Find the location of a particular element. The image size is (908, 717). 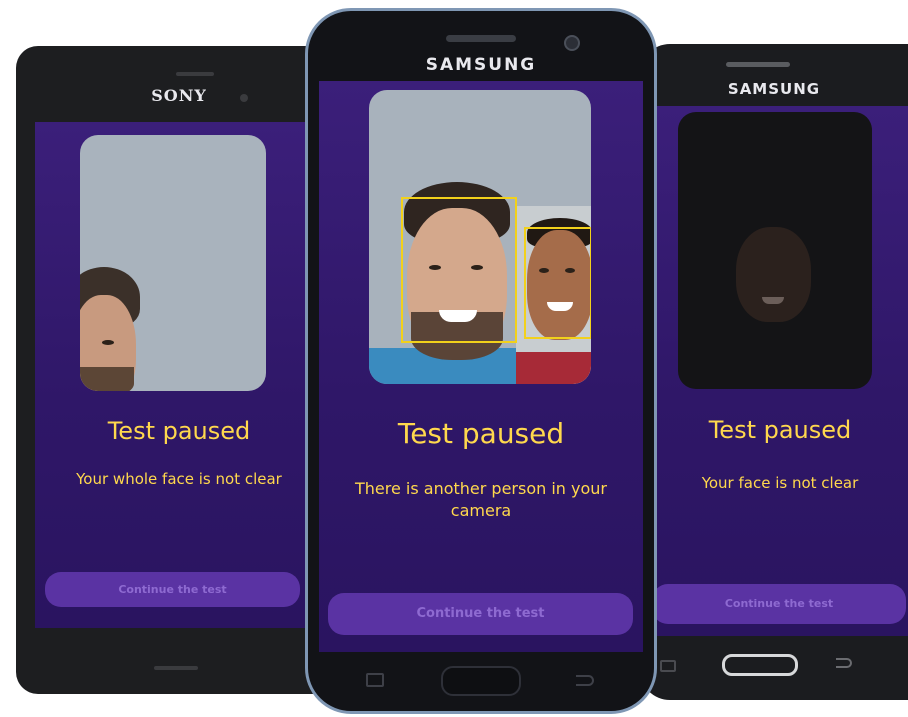

samsung-center-speaker is located at coordinates (481, 38).